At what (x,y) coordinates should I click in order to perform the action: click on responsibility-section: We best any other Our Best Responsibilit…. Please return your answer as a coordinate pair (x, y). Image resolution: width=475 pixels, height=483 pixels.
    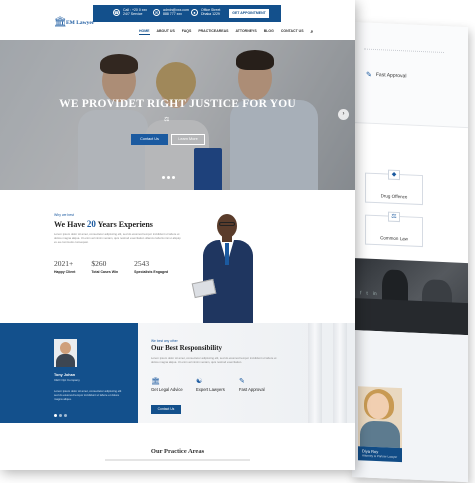
    Looking at the image, I should click on (246, 373).